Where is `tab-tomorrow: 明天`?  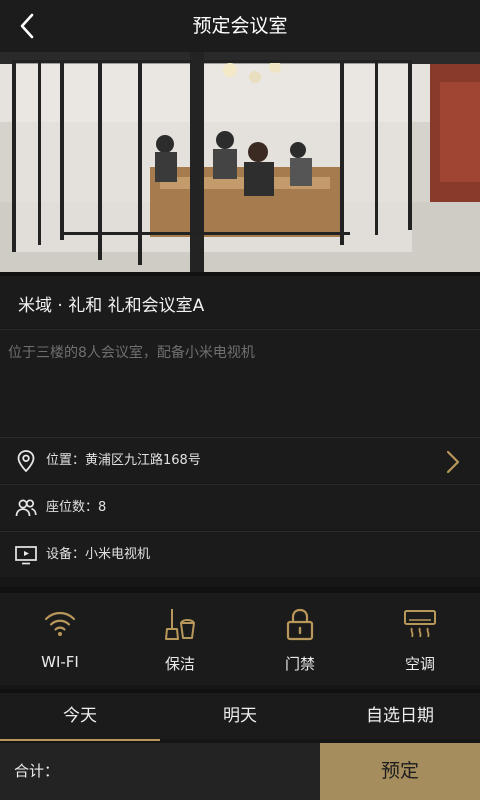 tab-tomorrow: 明天 is located at coordinates (240, 716).